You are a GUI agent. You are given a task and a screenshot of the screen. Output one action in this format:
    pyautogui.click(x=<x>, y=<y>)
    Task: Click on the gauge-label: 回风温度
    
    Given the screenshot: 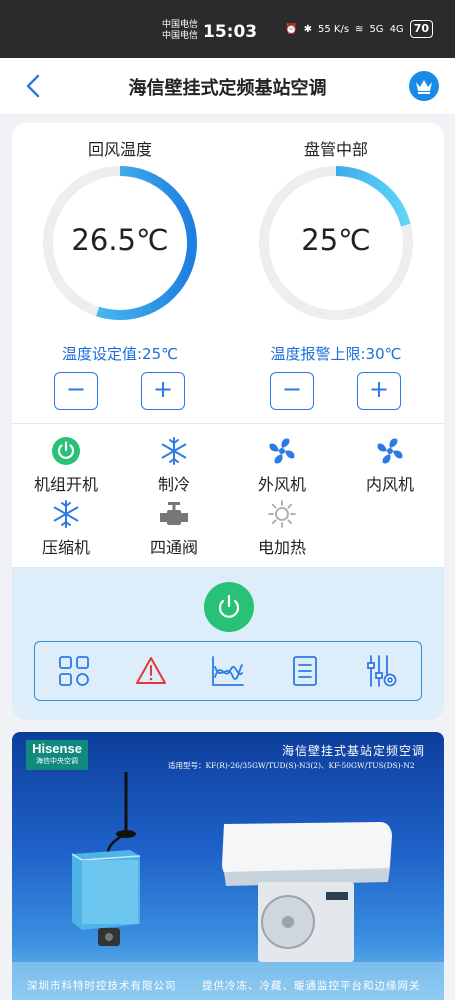 What is the action you would take?
    pyautogui.click(x=119, y=149)
    